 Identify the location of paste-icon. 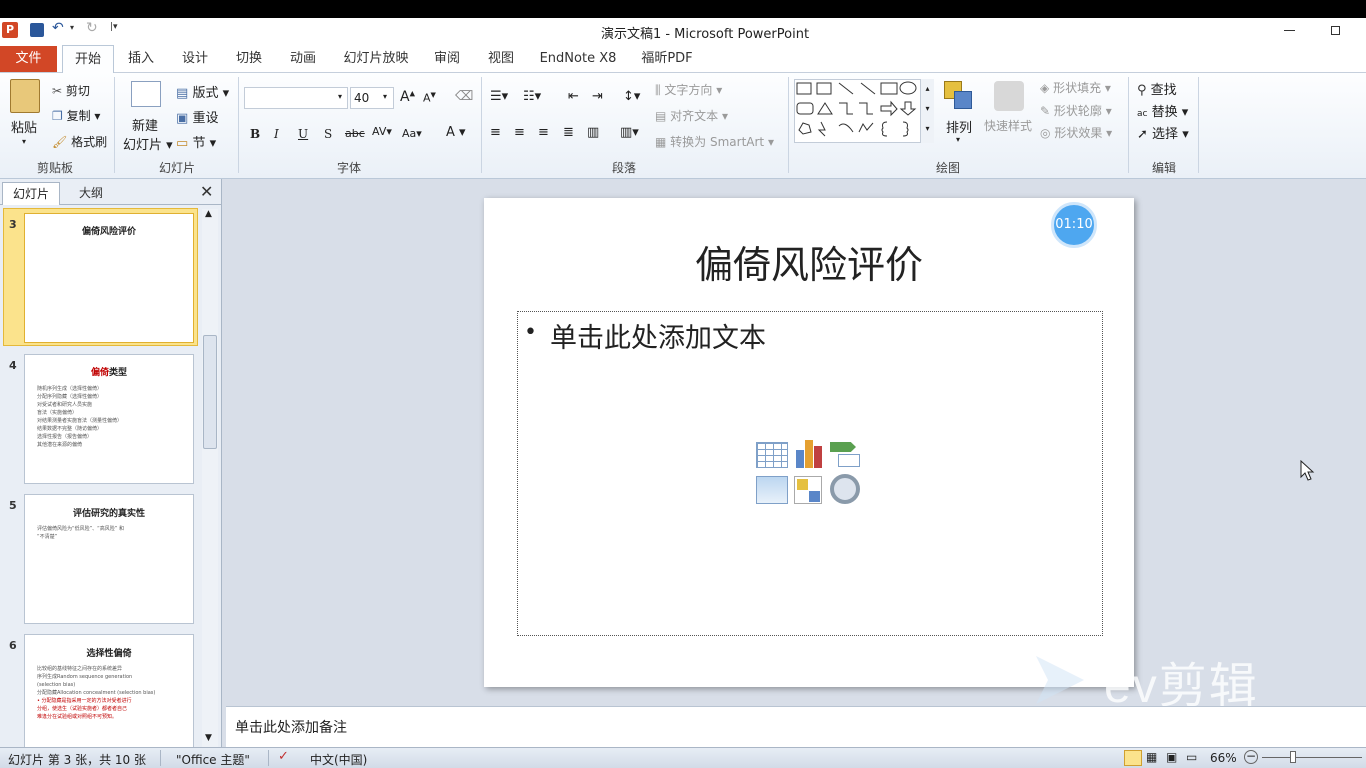
(25, 96).